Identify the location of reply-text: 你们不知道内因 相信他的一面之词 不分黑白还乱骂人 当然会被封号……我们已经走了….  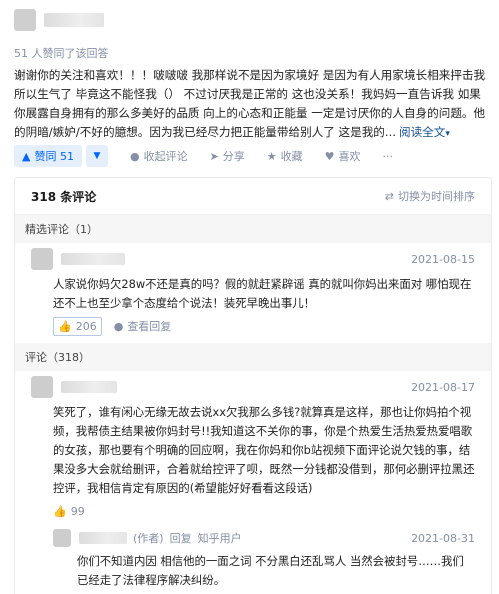
(270, 570).